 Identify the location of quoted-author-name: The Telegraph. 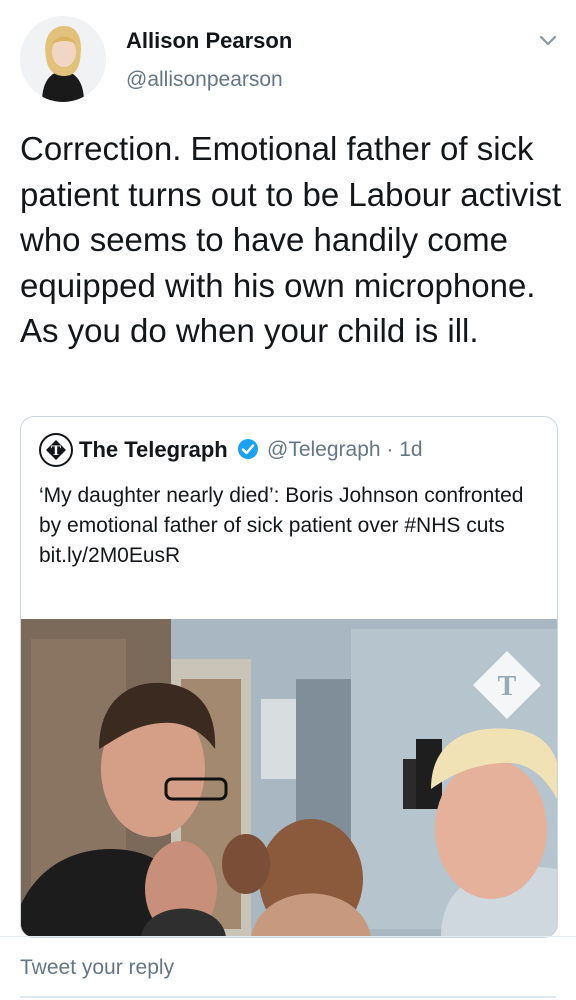
(153, 450).